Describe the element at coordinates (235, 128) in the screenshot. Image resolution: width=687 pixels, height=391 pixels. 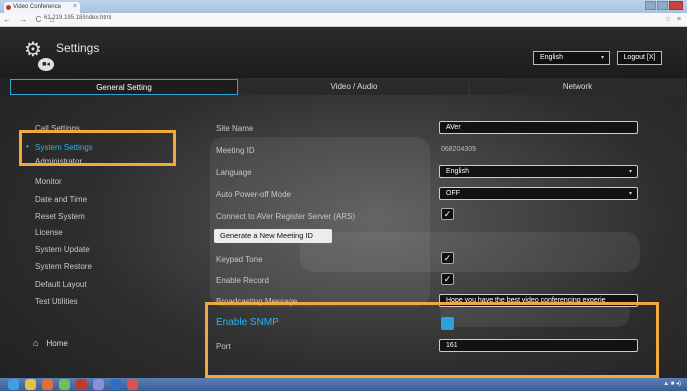
I see `site-name-label: Site Name` at that location.